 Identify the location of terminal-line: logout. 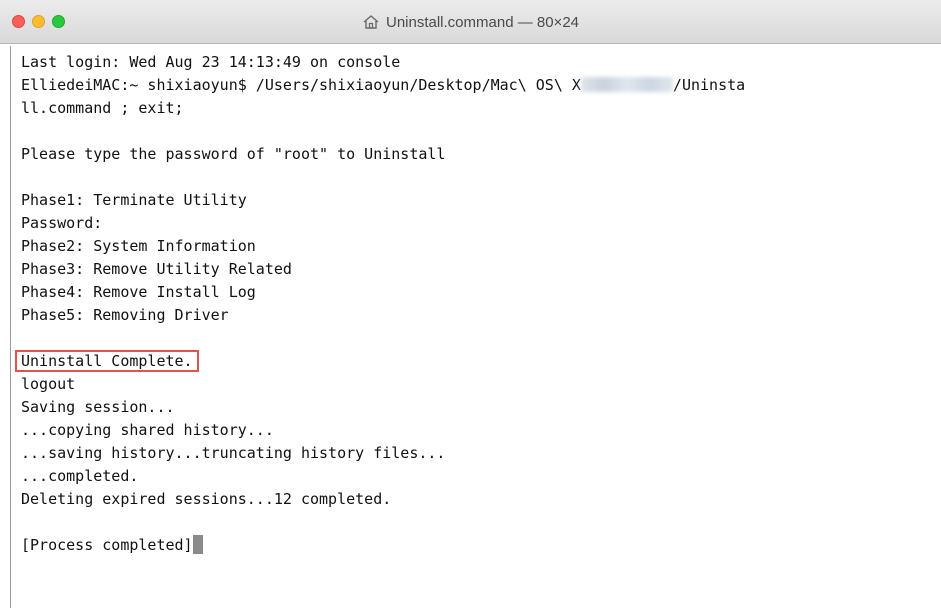
(48, 384).